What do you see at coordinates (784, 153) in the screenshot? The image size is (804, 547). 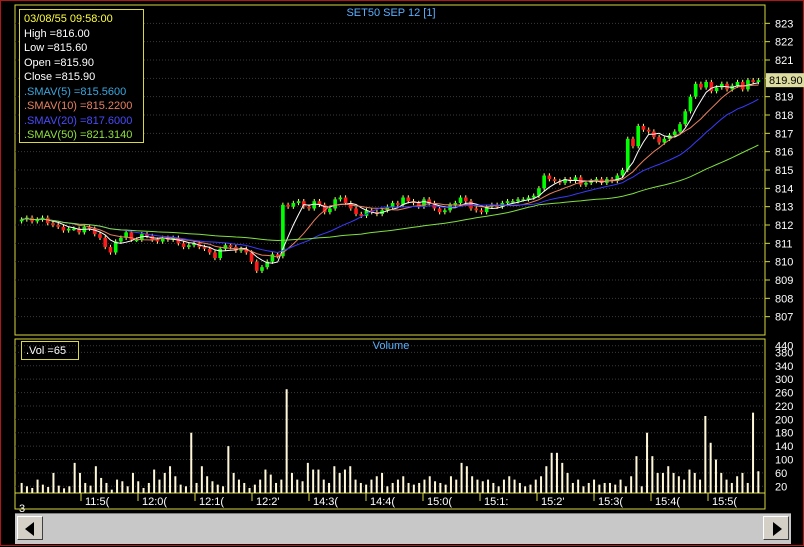 I see `price-tick-label: 816` at bounding box center [784, 153].